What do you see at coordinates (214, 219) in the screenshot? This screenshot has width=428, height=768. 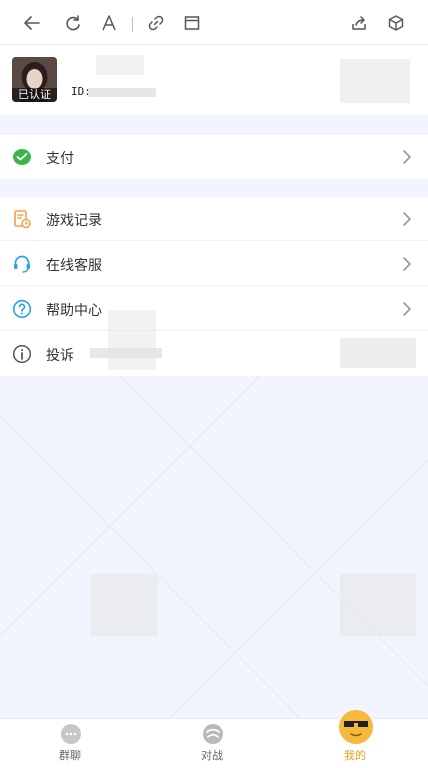 I see `menu-item-game-records: 游戏记录` at bounding box center [214, 219].